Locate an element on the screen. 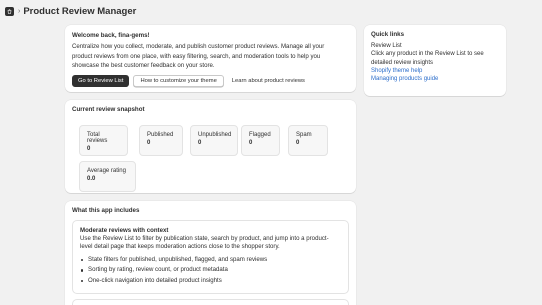 The height and width of the screenshot is (305, 542). stat-tile-spam: Spam 0 is located at coordinates (308, 140).